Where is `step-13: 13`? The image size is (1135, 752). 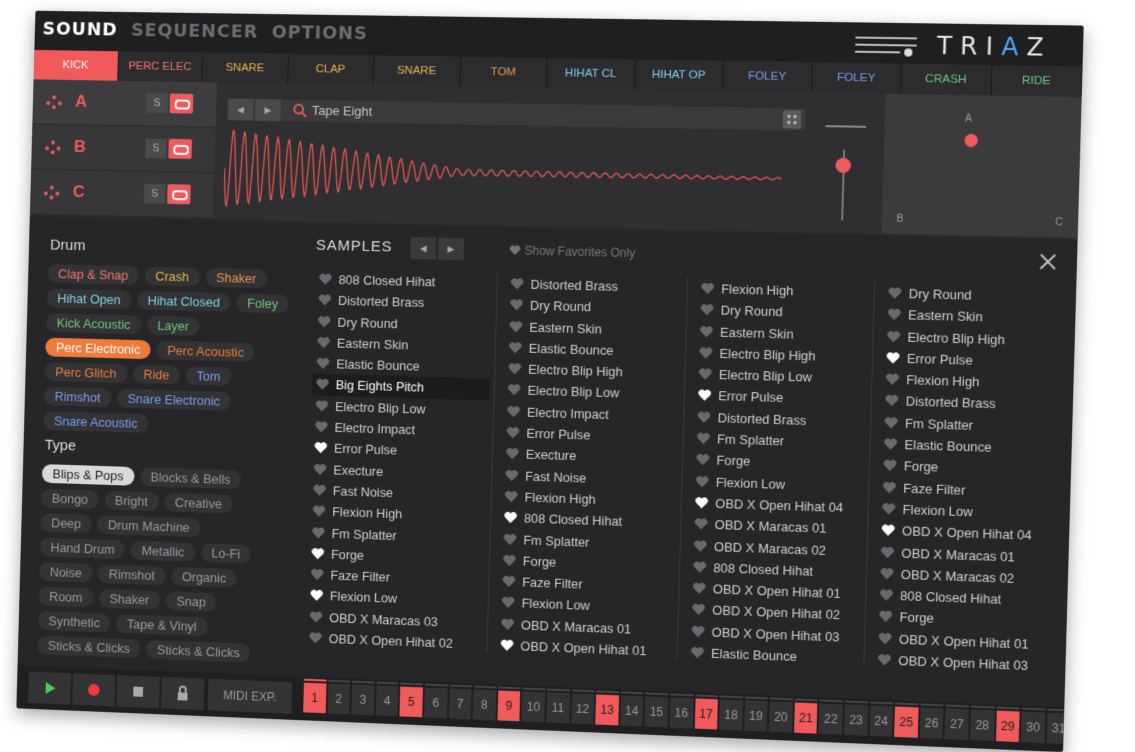 step-13: 13 is located at coordinates (607, 710).